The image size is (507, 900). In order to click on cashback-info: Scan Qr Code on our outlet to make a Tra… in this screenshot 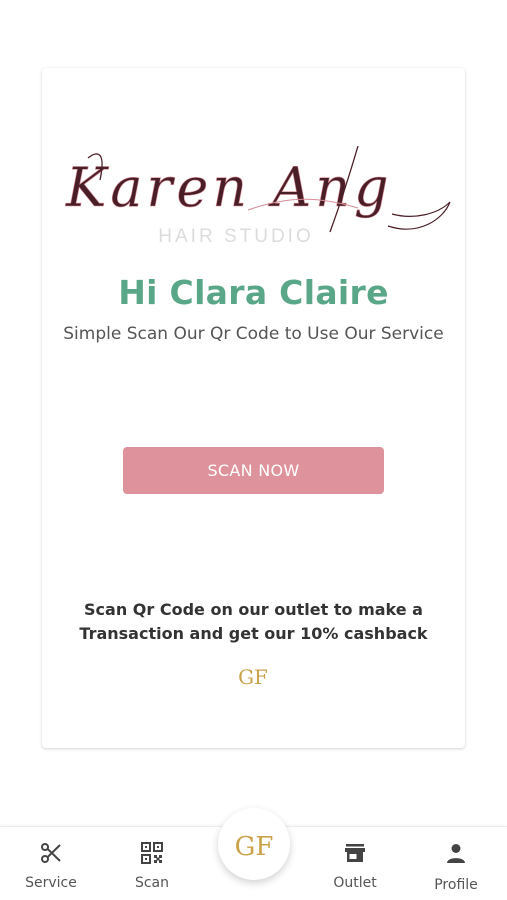, I will do `click(253, 622)`.